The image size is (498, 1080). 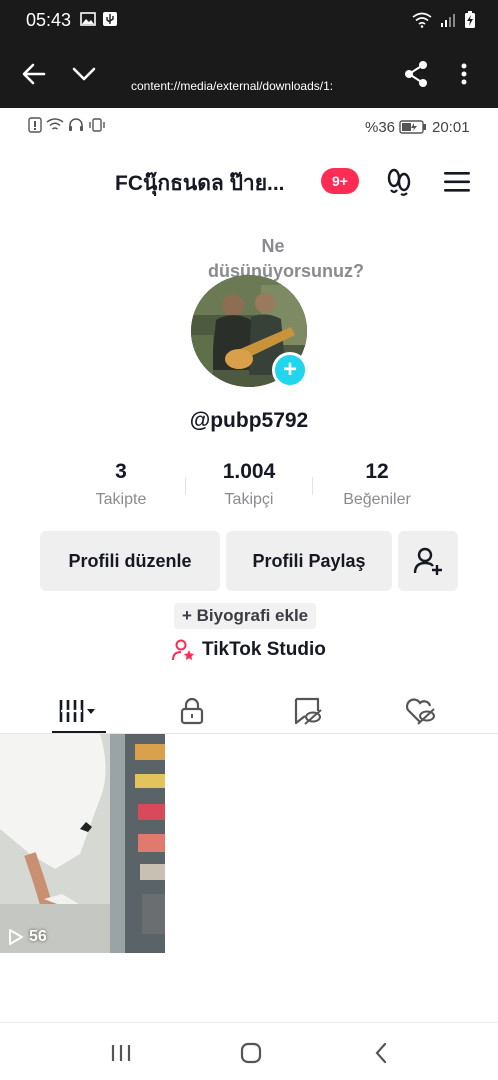 What do you see at coordinates (34, 74) in the screenshot?
I see `back-arrow-icon` at bounding box center [34, 74].